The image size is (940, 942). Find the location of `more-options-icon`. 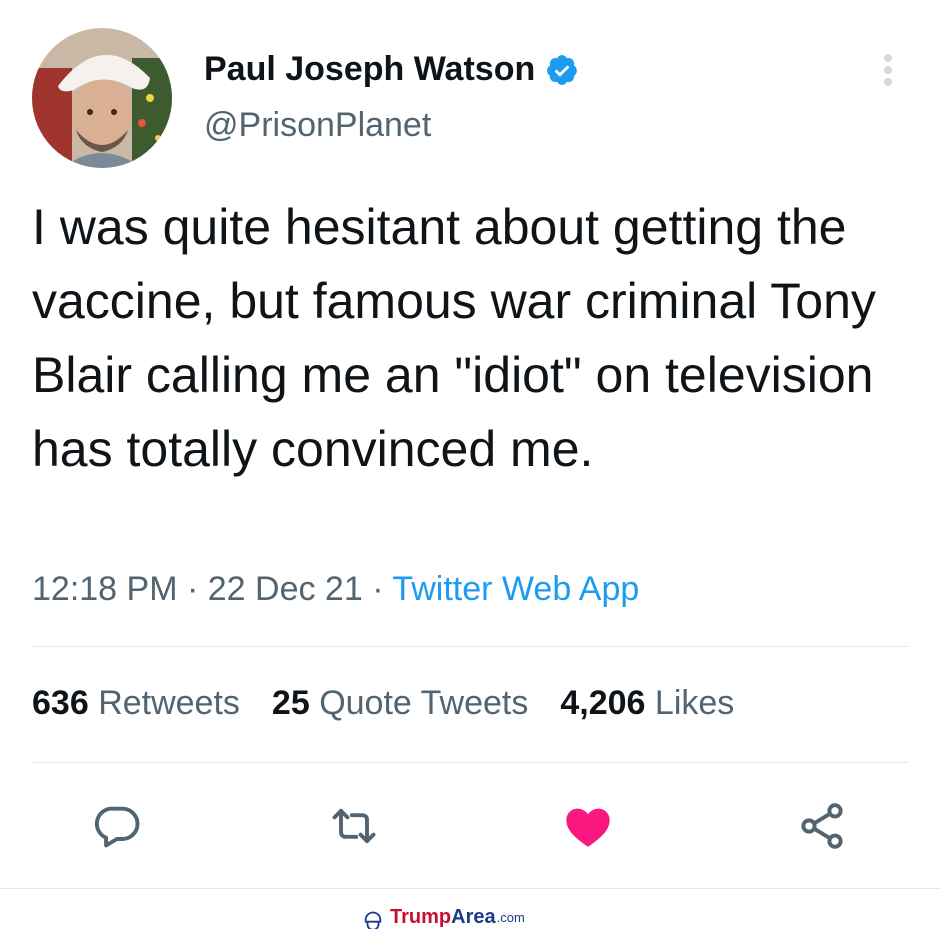

more-options-icon is located at coordinates (888, 70).